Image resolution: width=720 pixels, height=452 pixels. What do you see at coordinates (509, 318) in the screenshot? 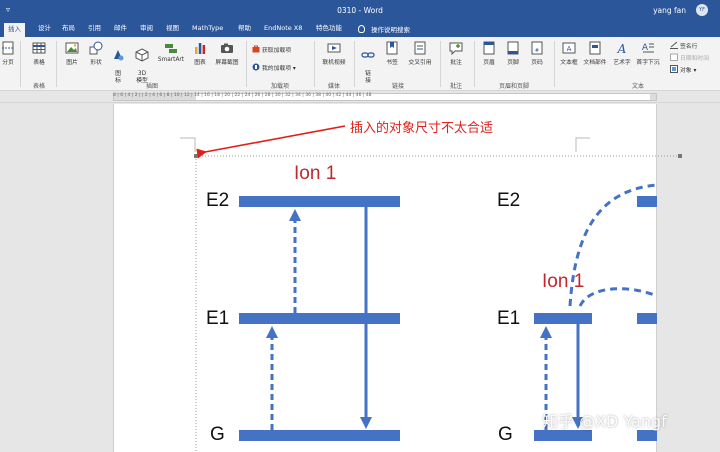
I see `right-label-e1: E1` at bounding box center [509, 318].